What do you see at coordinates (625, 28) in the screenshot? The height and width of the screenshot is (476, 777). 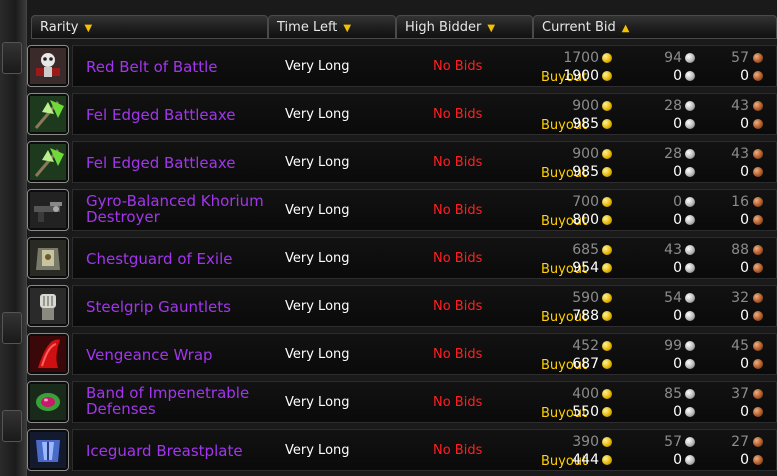 I see `sort-up-icon: ▲` at bounding box center [625, 28].